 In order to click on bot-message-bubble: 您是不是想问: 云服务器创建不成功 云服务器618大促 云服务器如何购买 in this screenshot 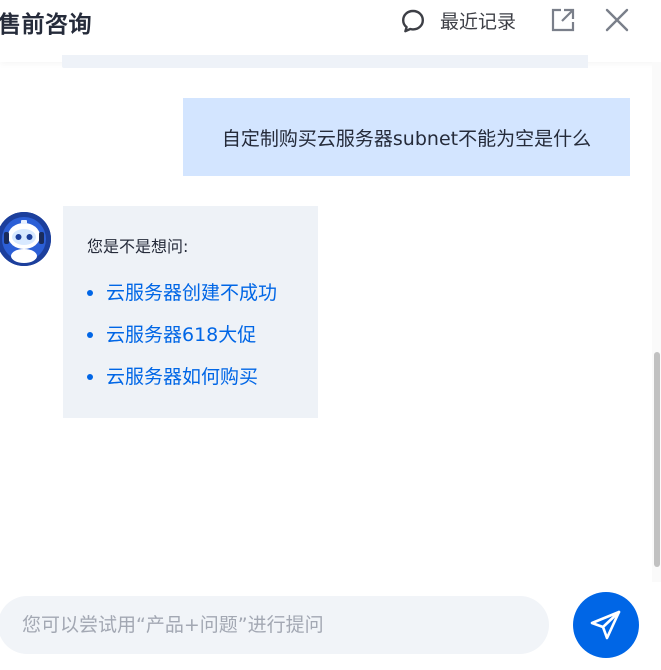, I will do `click(190, 312)`.